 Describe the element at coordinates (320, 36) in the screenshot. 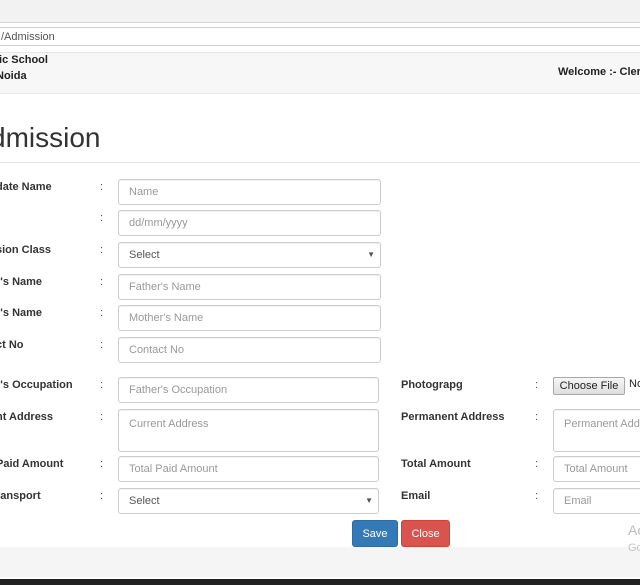

I see `address-bar: /Admission` at that location.